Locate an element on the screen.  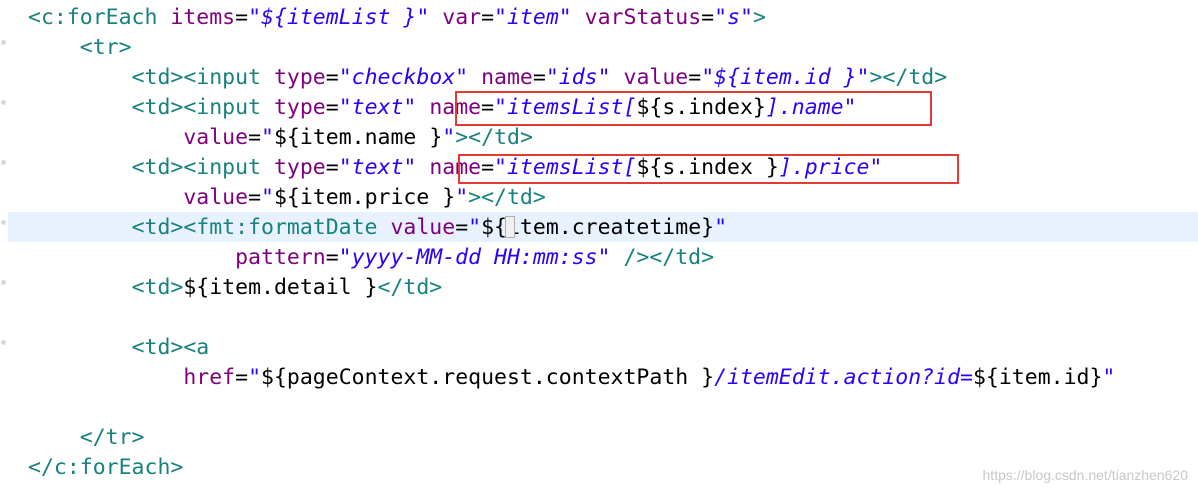
code-token-string: "${itemList }" is located at coordinates (339, 17).